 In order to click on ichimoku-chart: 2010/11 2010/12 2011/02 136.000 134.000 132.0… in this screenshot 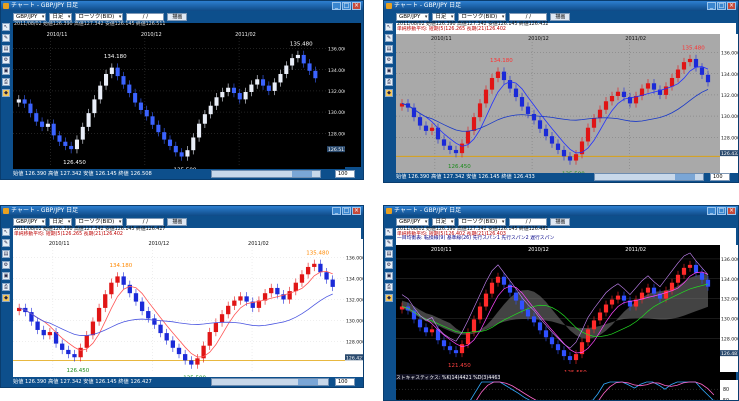, I will do `click(567, 308)`.